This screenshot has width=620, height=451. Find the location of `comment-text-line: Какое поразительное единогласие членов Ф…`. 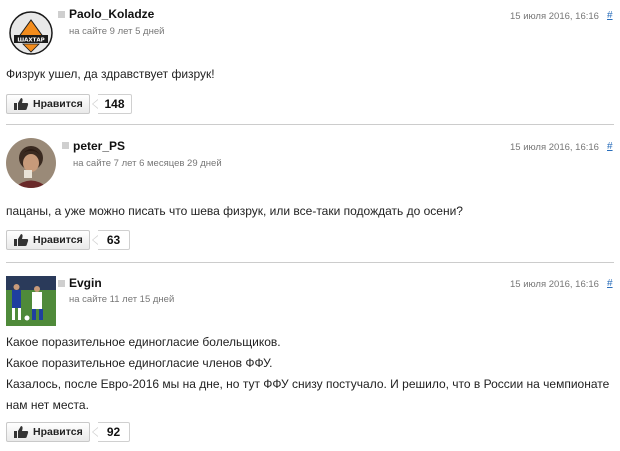

comment-text-line: Какое поразительное единогласие членов Ф… is located at coordinates (139, 363).